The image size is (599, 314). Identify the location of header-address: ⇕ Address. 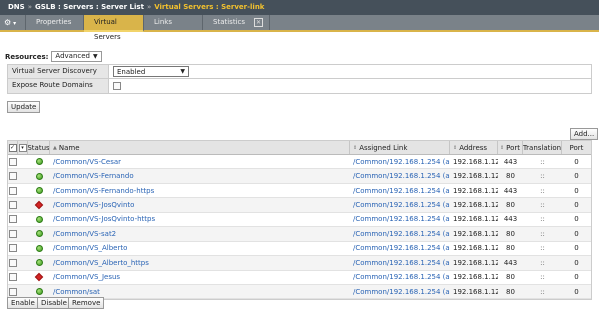
(474, 147).